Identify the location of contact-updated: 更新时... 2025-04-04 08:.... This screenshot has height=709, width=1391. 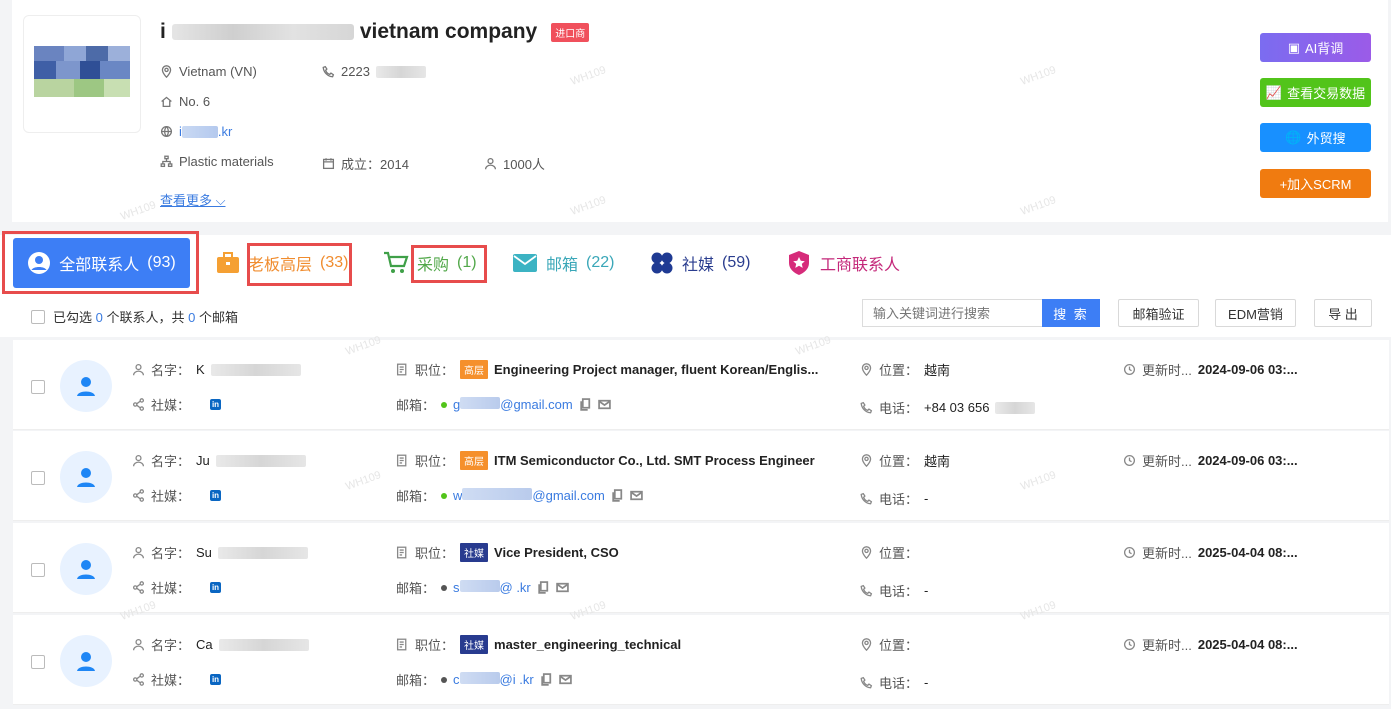
(1210, 552).